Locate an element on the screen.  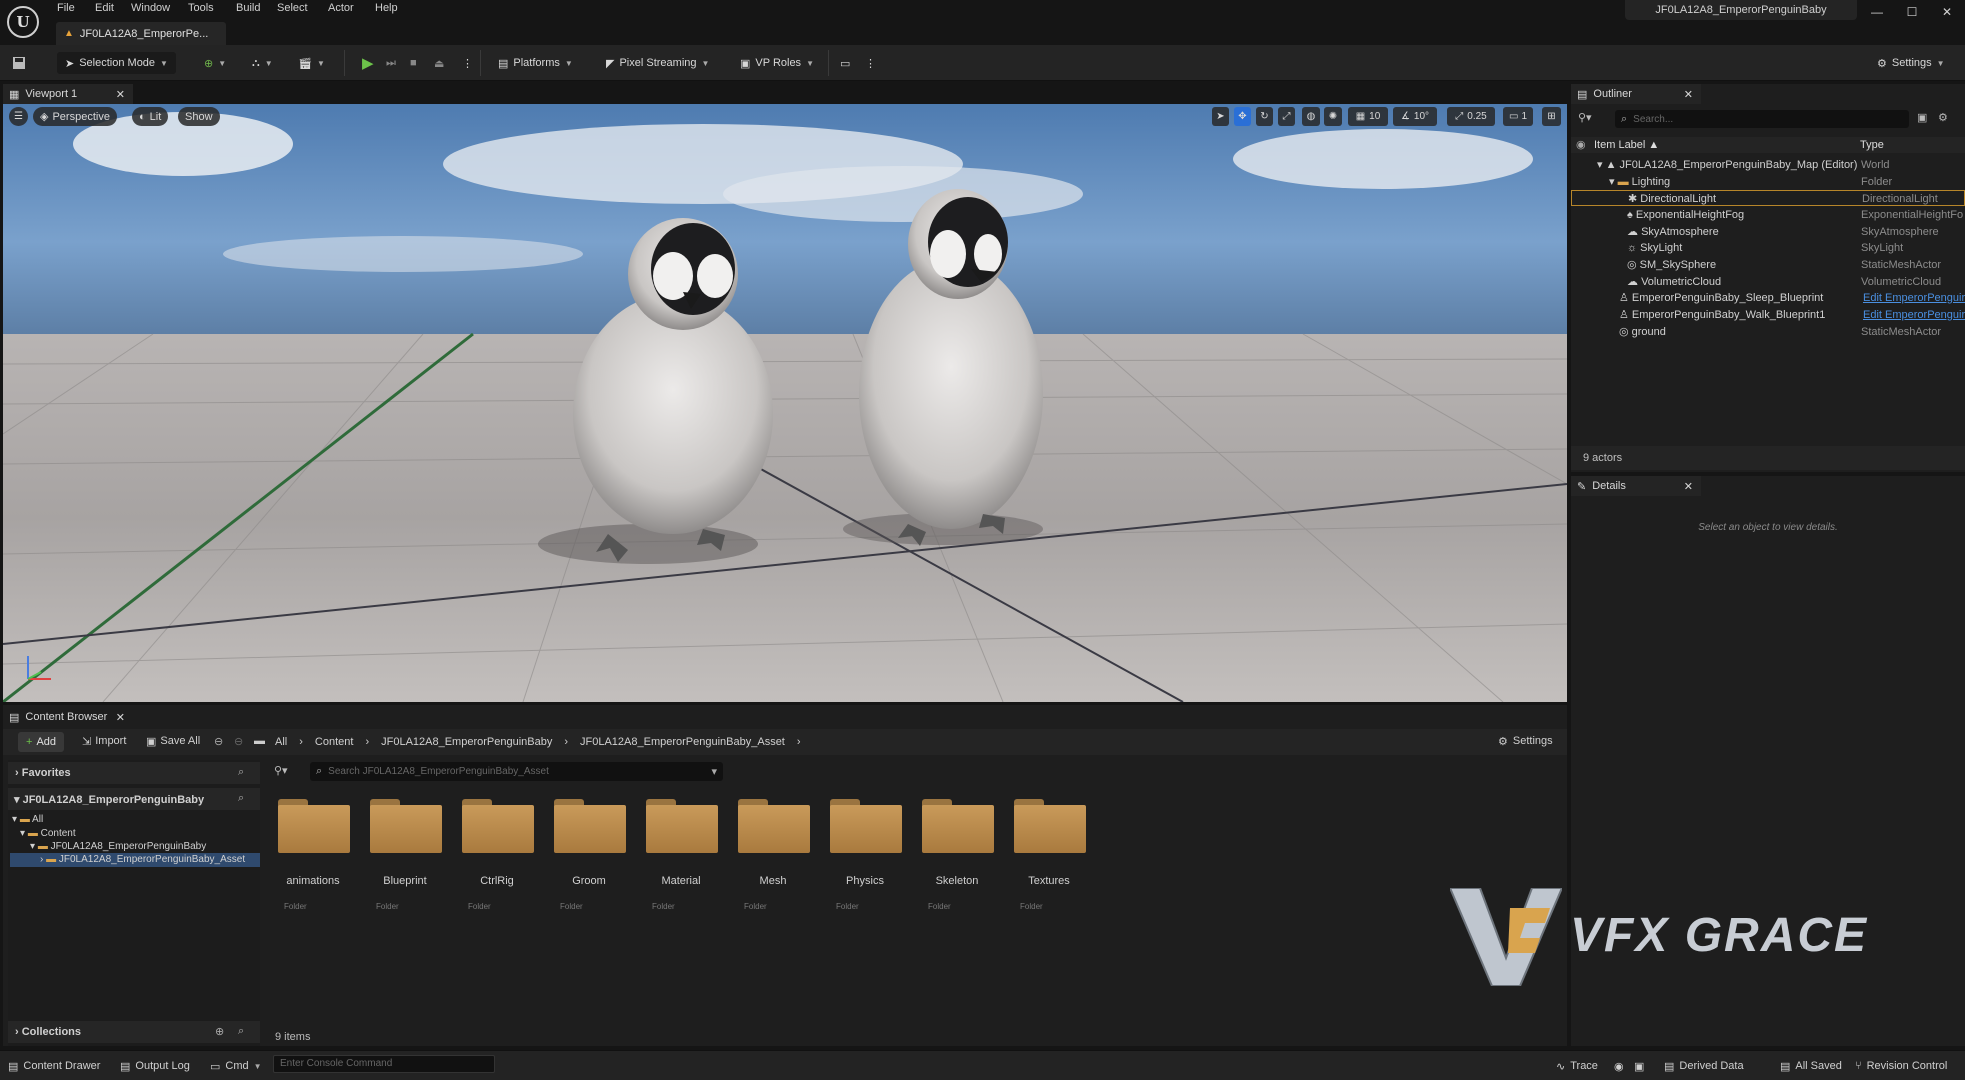
close-window-icon: ✕ is located at coordinates (1947, 12).